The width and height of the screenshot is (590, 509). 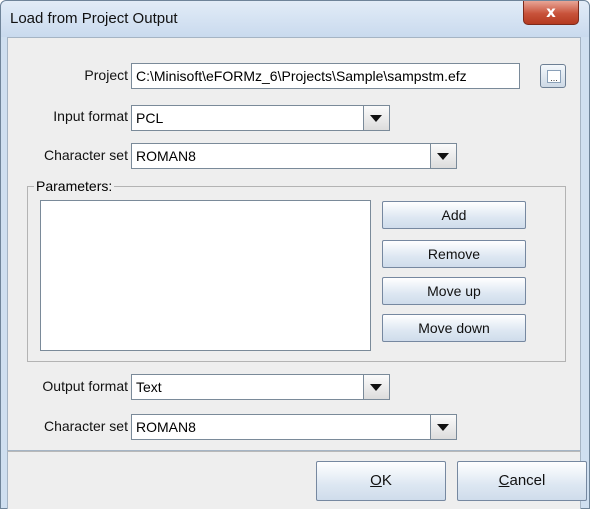 I want to click on close-icon: x, so click(x=551, y=12).